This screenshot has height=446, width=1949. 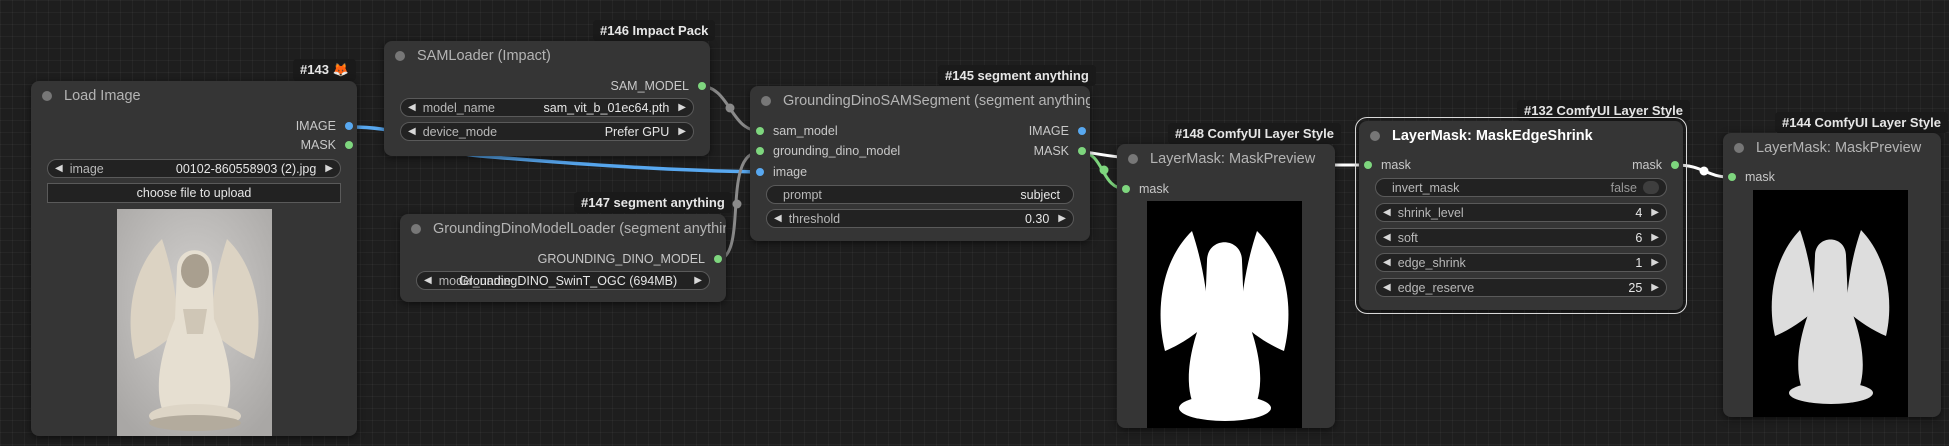 I want to click on node-mask-preview-1: LayerMask: MaskPreview mask, so click(x=1226, y=286).